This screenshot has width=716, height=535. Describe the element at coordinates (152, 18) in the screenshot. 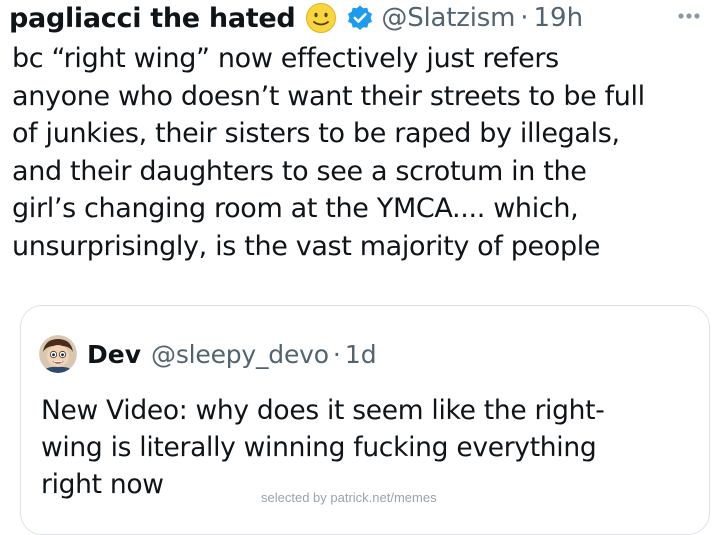

I see `author-display-name: pagliacci the hated` at that location.